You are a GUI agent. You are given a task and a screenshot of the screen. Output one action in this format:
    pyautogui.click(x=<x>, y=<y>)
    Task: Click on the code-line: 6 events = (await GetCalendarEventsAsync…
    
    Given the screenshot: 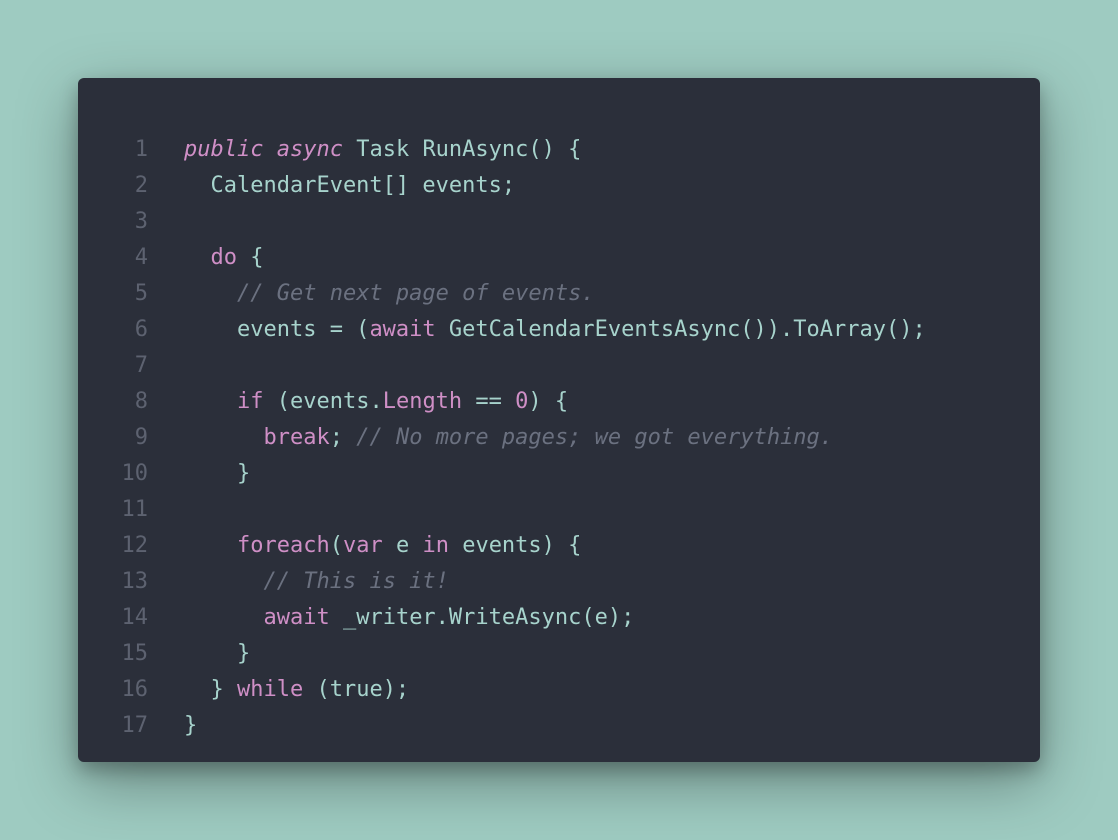 What is the action you would take?
    pyautogui.click(x=559, y=330)
    